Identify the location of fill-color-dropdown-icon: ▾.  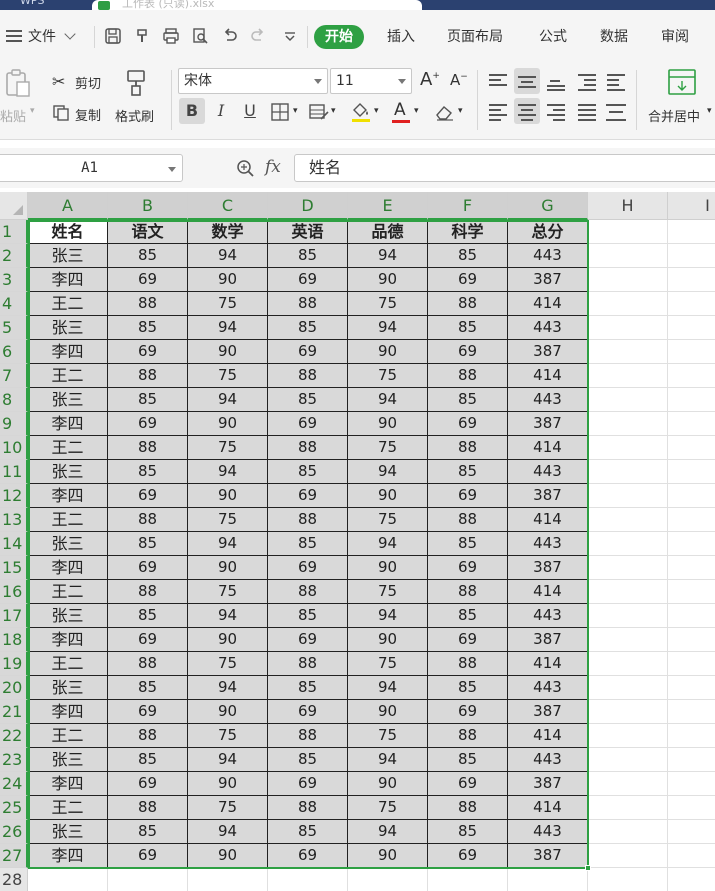
(376, 111).